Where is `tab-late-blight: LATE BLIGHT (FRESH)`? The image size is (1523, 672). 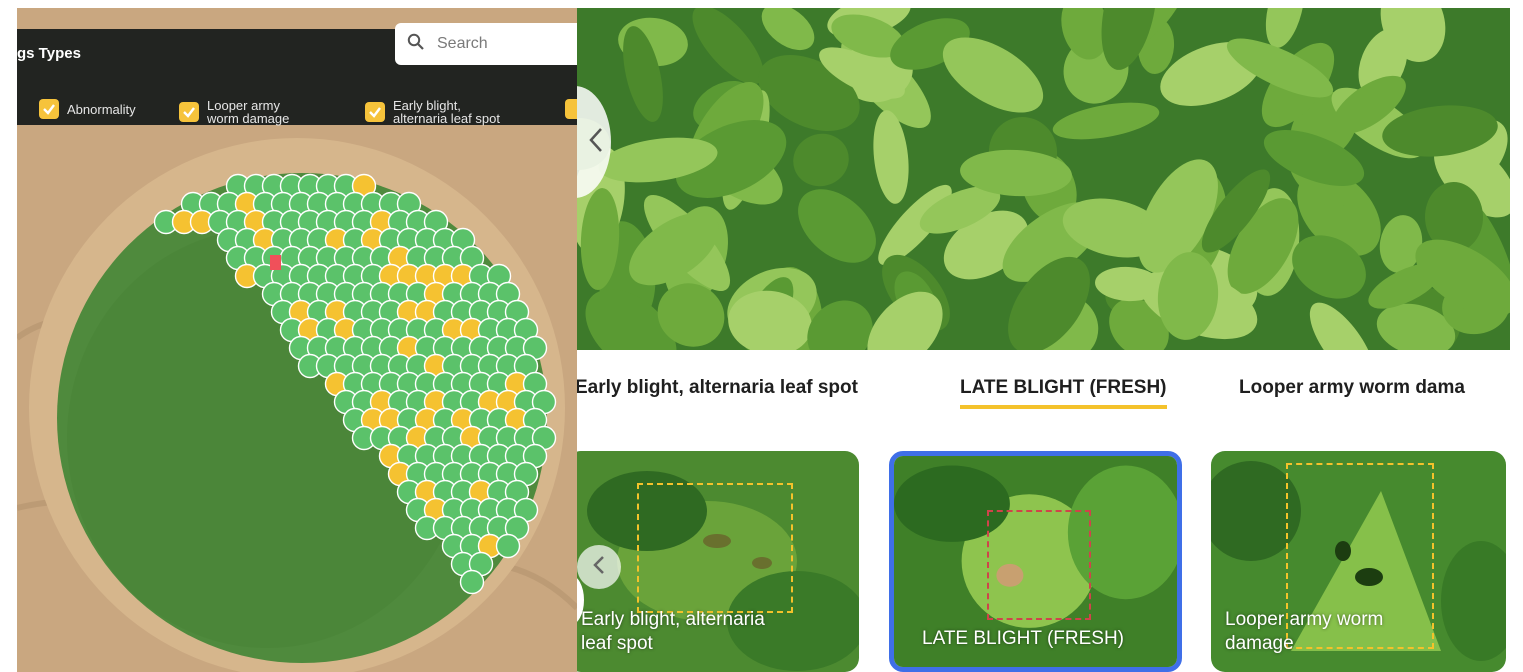 tab-late-blight: LATE BLIGHT (FRESH) is located at coordinates (1063, 393).